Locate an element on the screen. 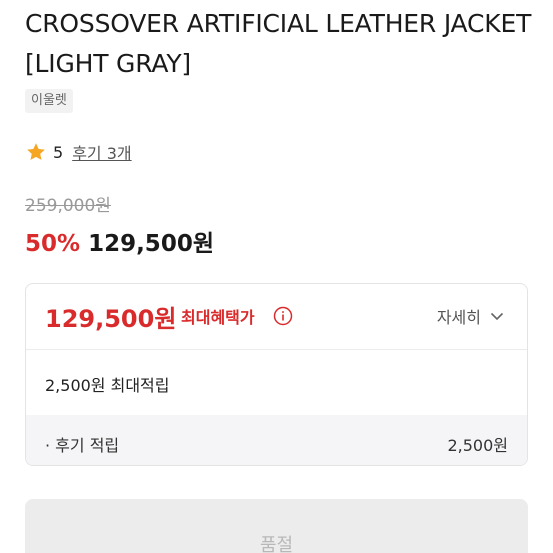  review-point-row: · 후기 적립 2,500원 is located at coordinates (276, 440).